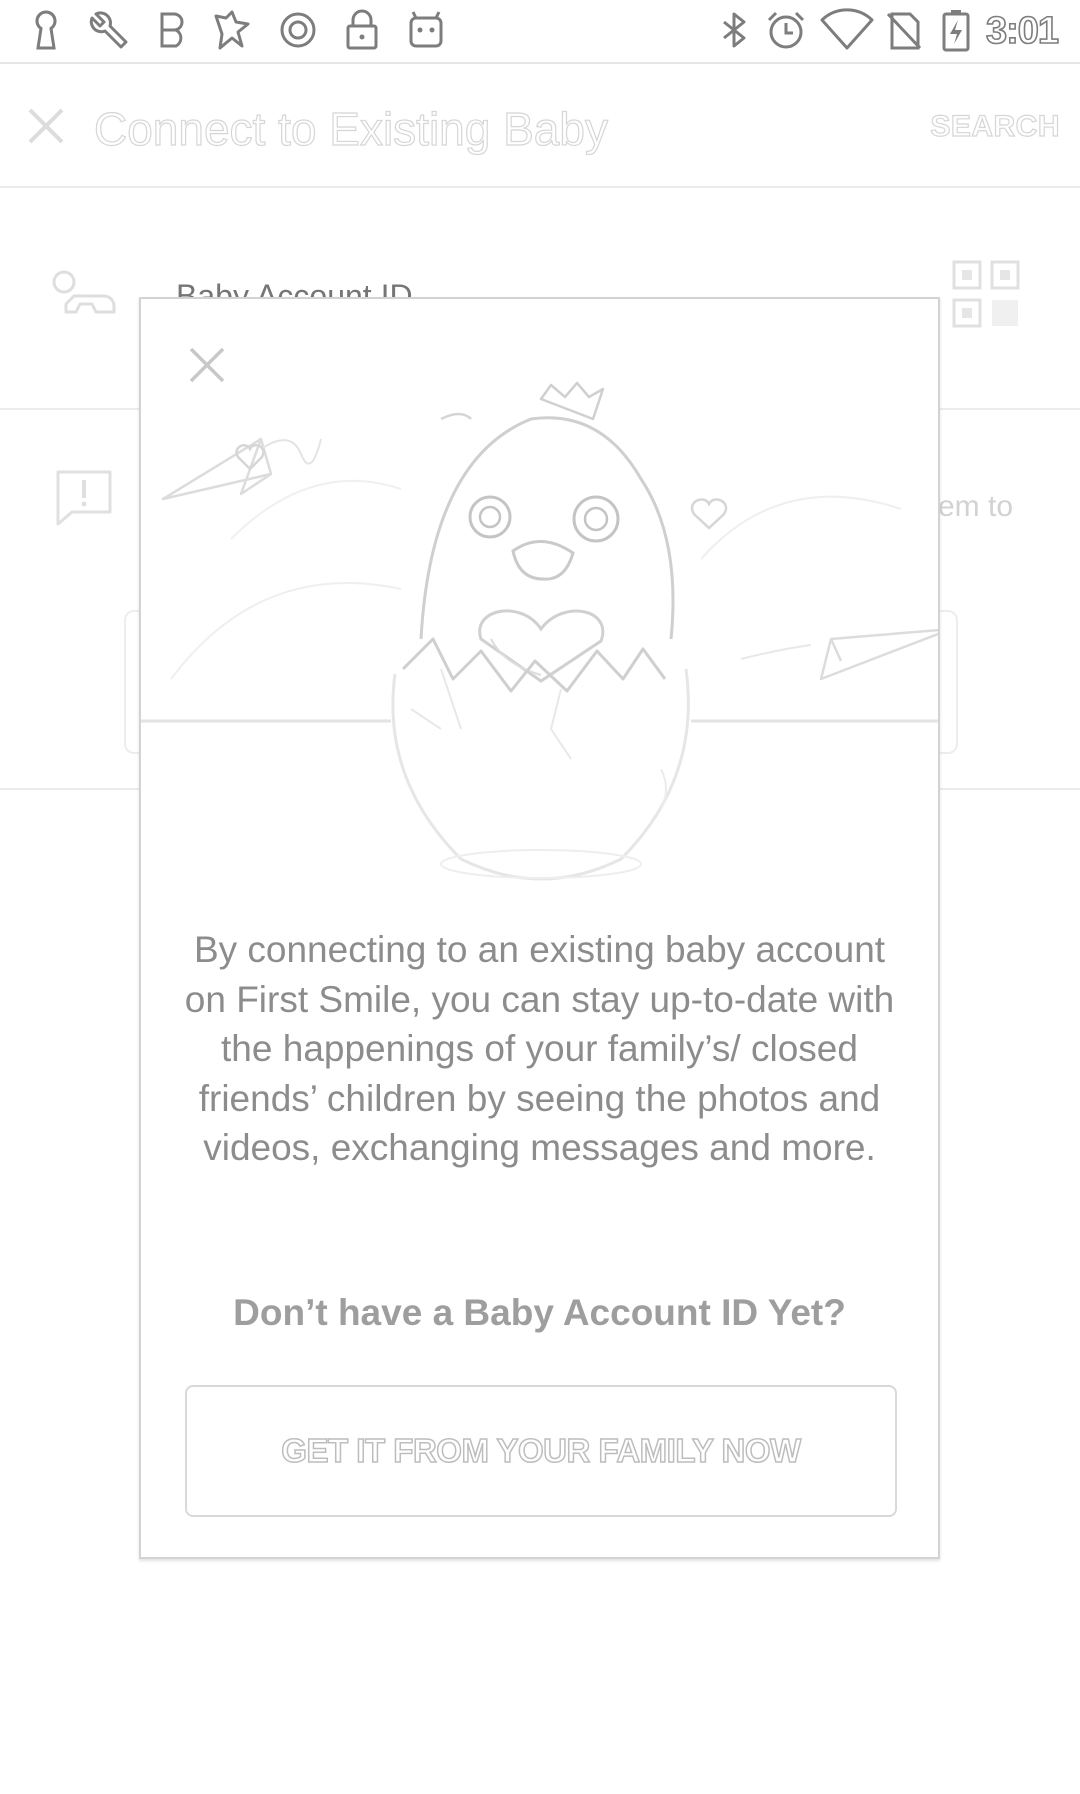 This screenshot has width=1080, height=1794. Describe the element at coordinates (847, 29) in the screenshot. I see `wifi-icon` at that location.